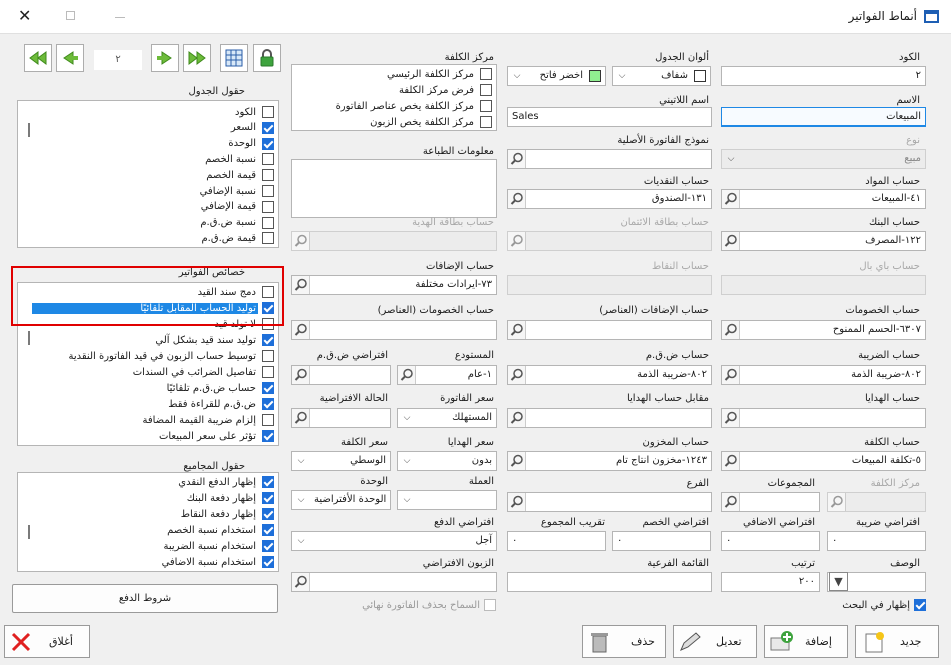 This screenshot has height=665, width=951. I want to click on original-invoice-model-field, so click(609, 159).